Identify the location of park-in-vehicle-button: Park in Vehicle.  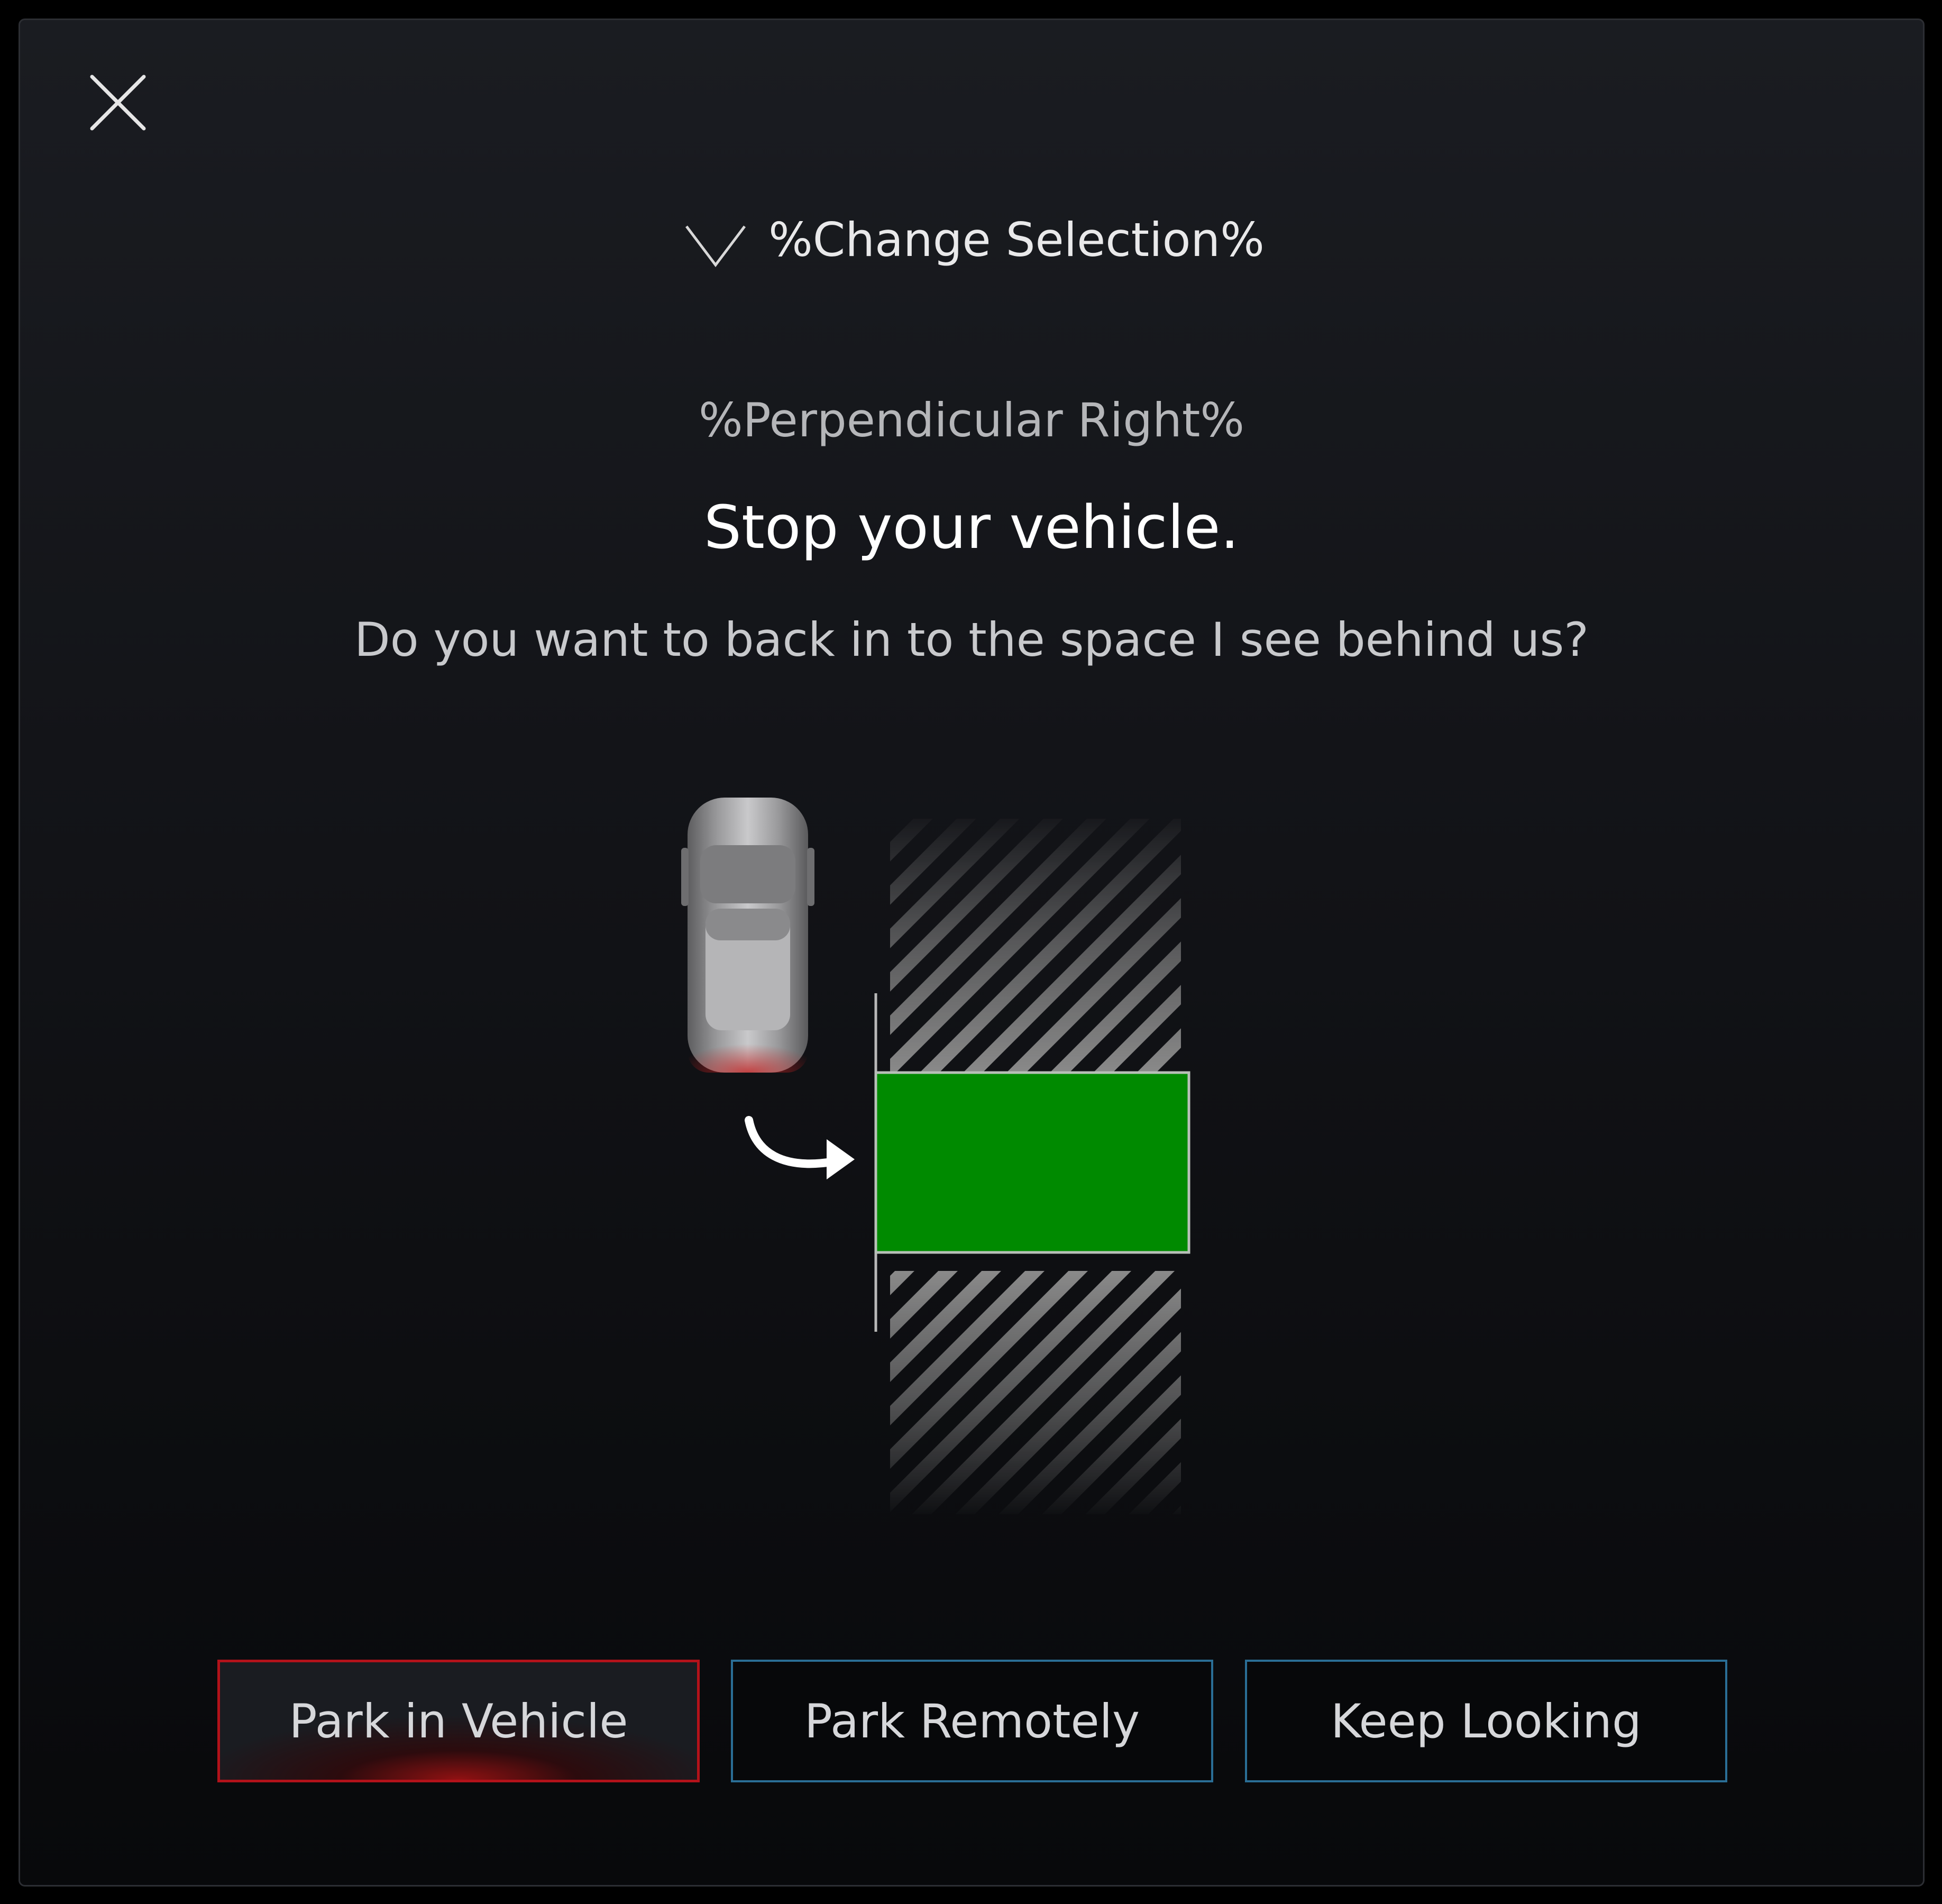
(458, 1721).